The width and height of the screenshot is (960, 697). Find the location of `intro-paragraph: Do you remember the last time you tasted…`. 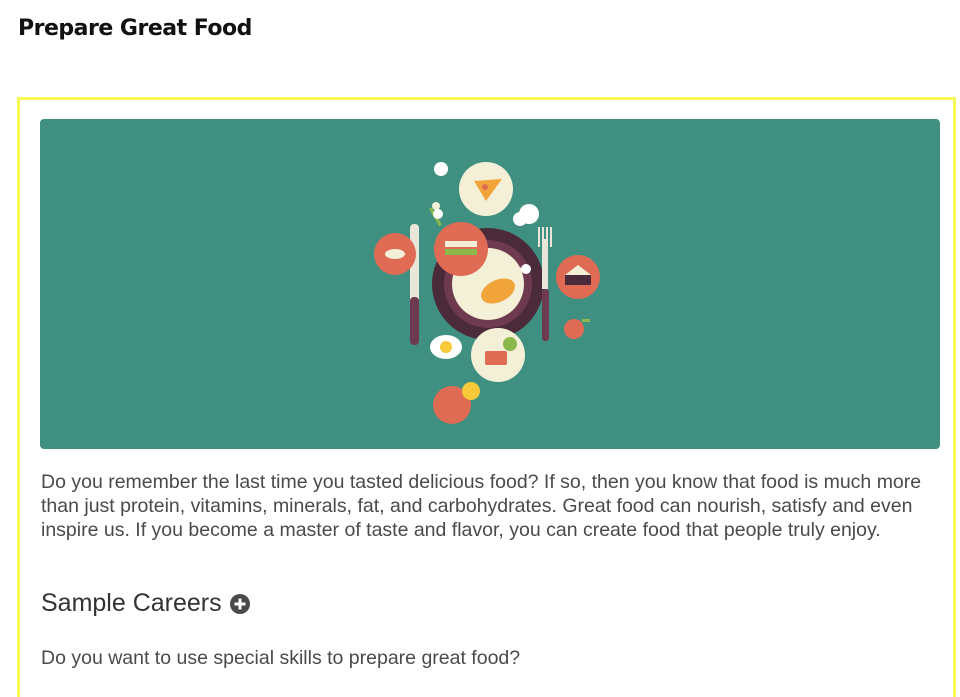

intro-paragraph: Do you remember the last time you tasted… is located at coordinates (481, 506).